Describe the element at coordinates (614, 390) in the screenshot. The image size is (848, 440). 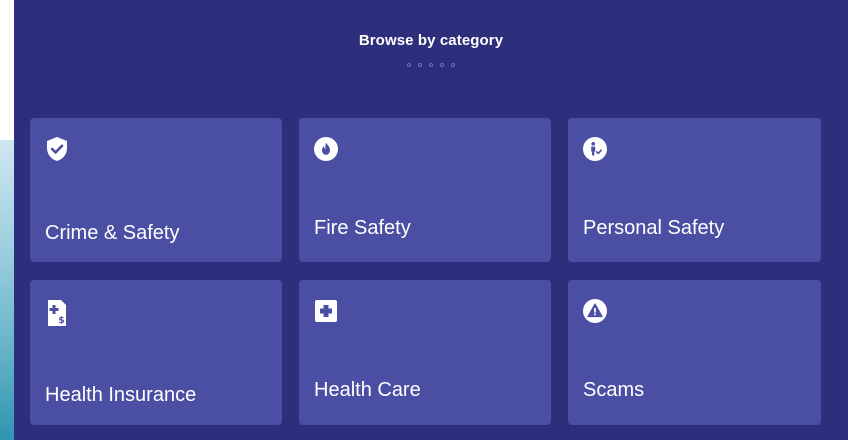
I see `category-label: Scams` at that location.